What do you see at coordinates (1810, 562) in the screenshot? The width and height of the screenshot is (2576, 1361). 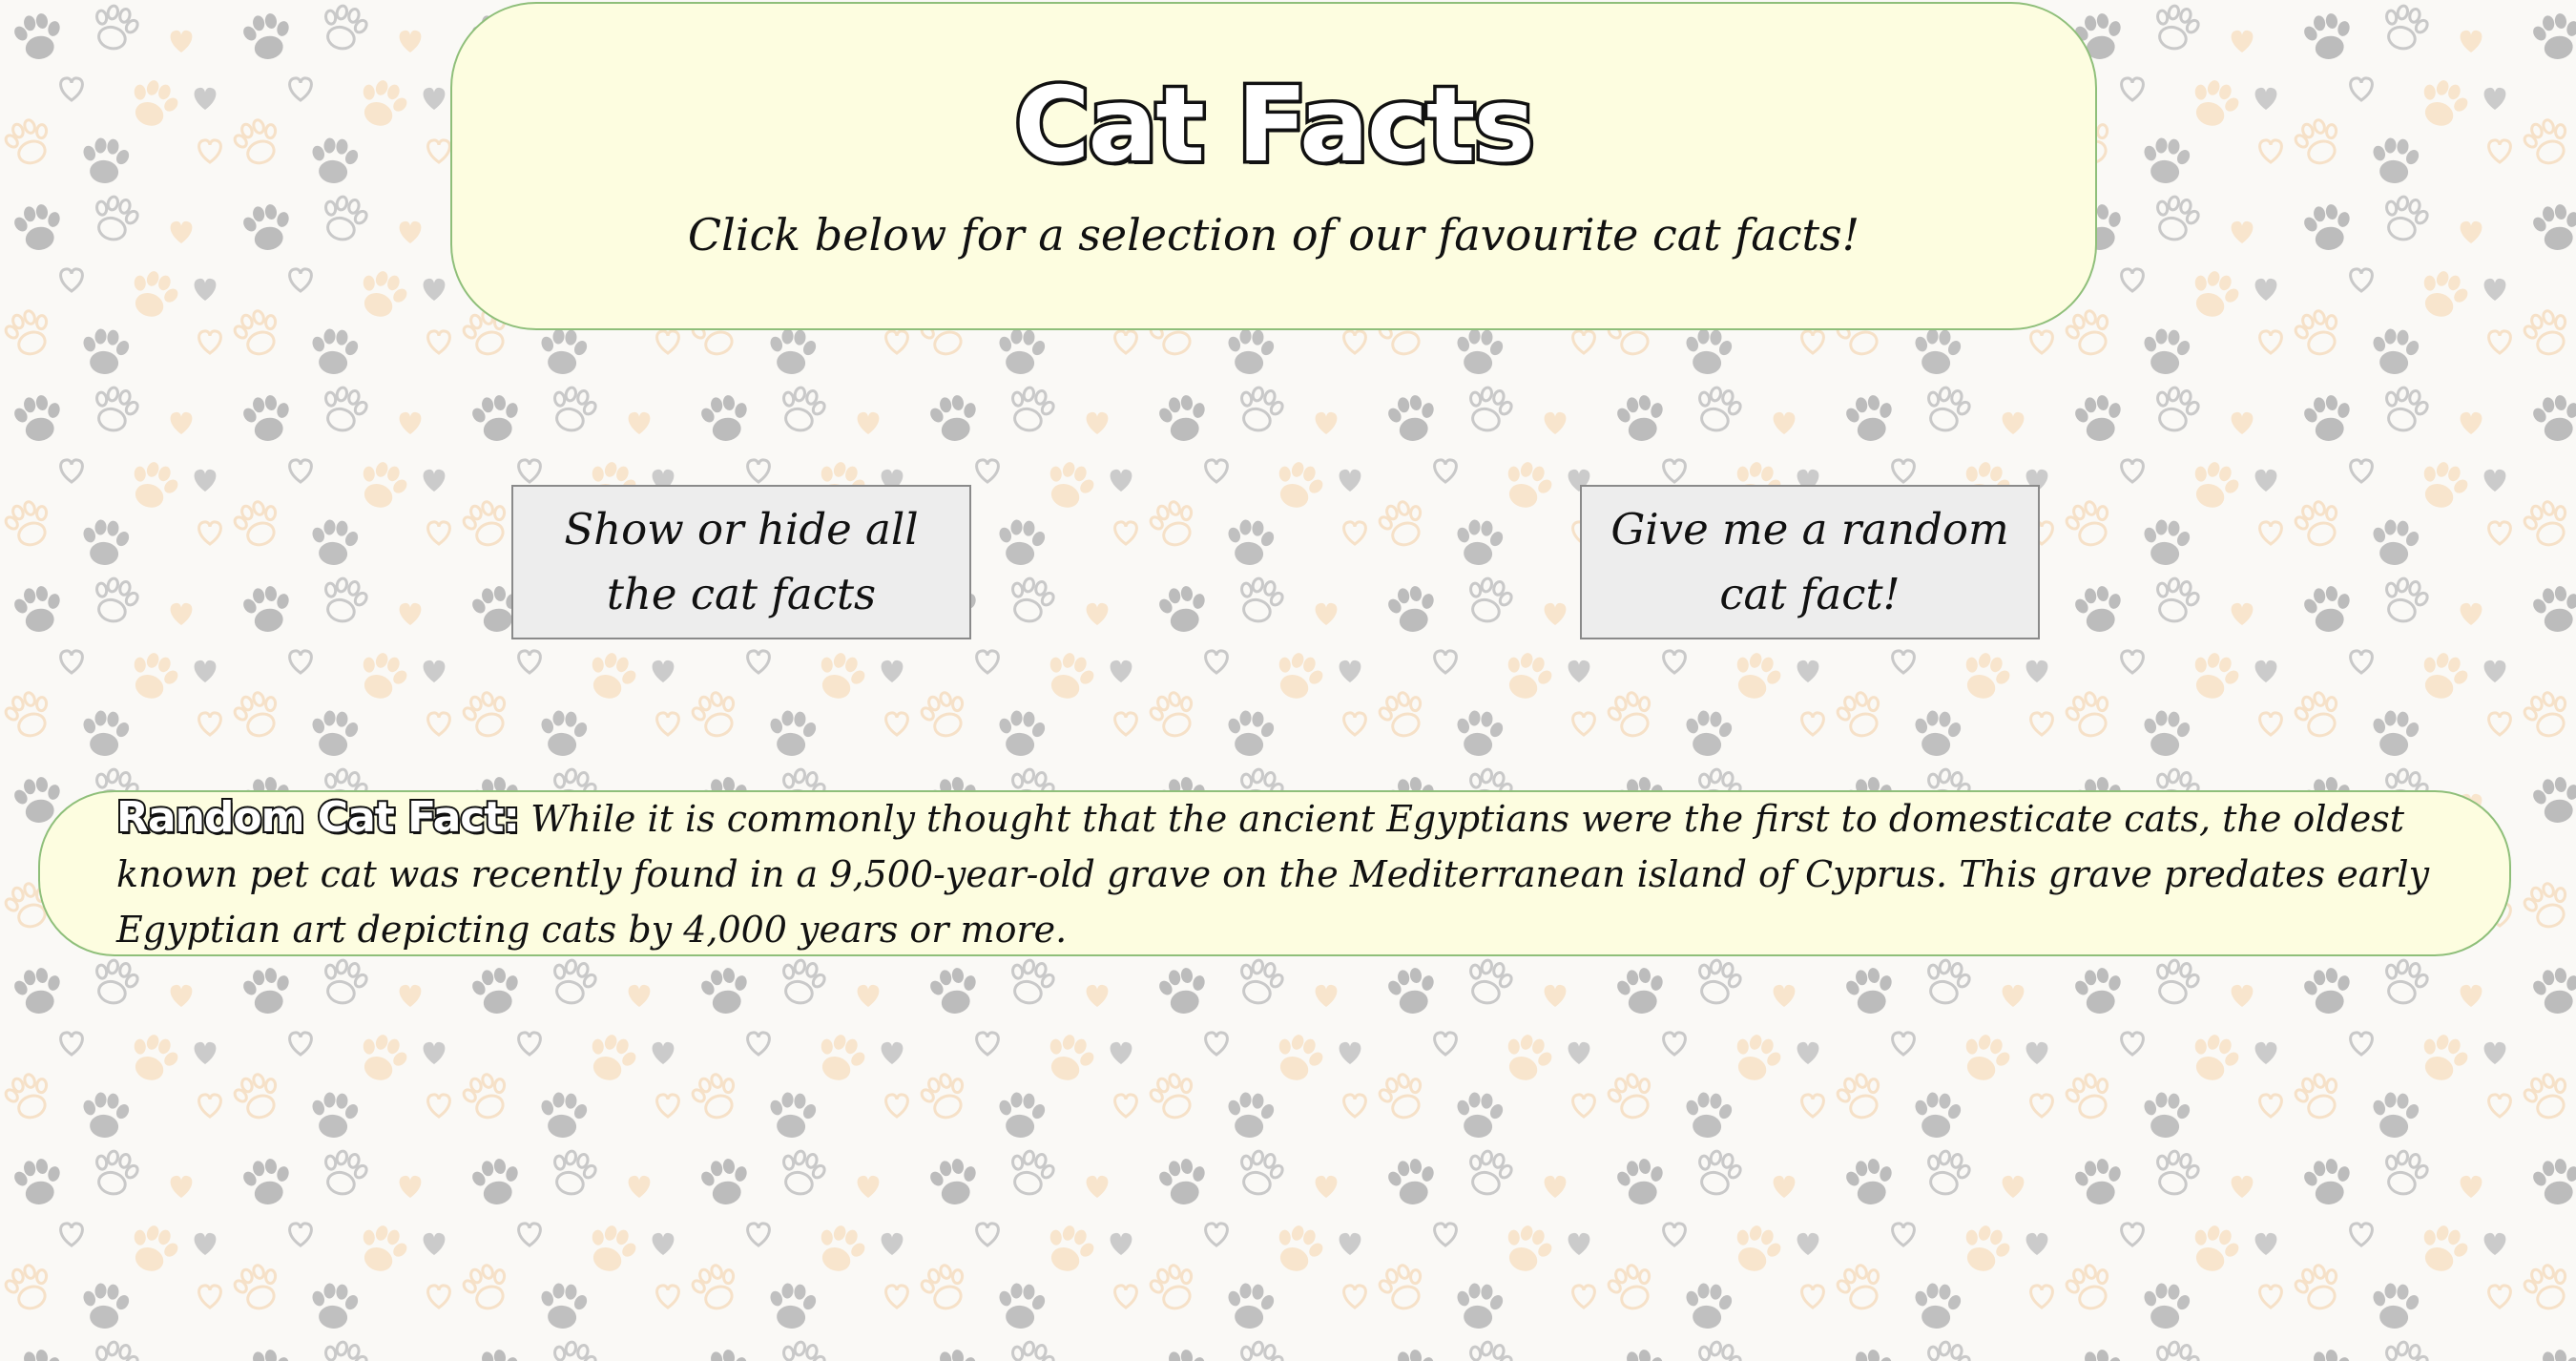 I see `random-fact-button: Give me a random cat fact!` at bounding box center [1810, 562].